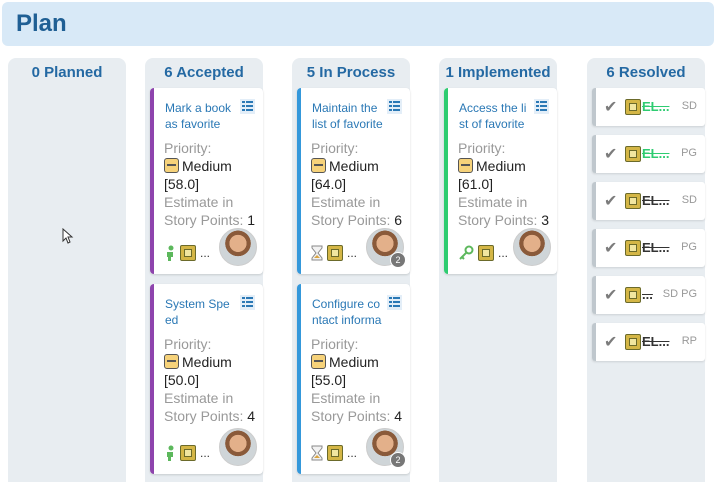  I want to click on column-title: 0 Planned, so click(67, 72).